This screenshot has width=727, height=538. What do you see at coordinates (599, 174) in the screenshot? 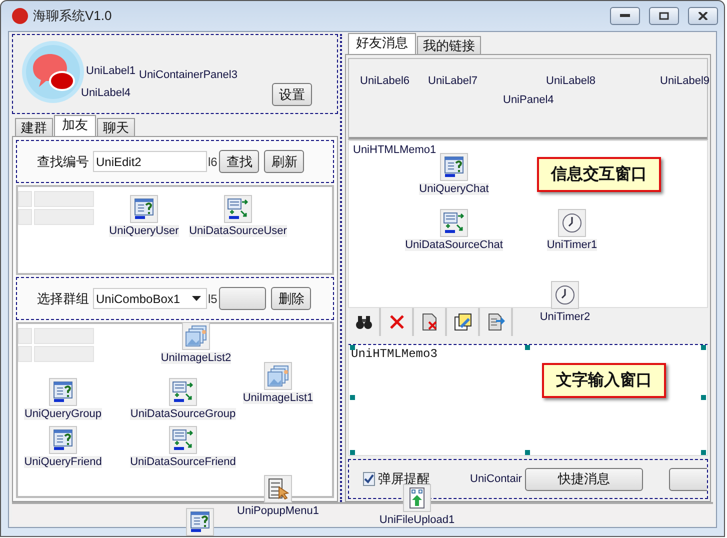
I see `callout-label: 信息交互窗口` at bounding box center [599, 174].